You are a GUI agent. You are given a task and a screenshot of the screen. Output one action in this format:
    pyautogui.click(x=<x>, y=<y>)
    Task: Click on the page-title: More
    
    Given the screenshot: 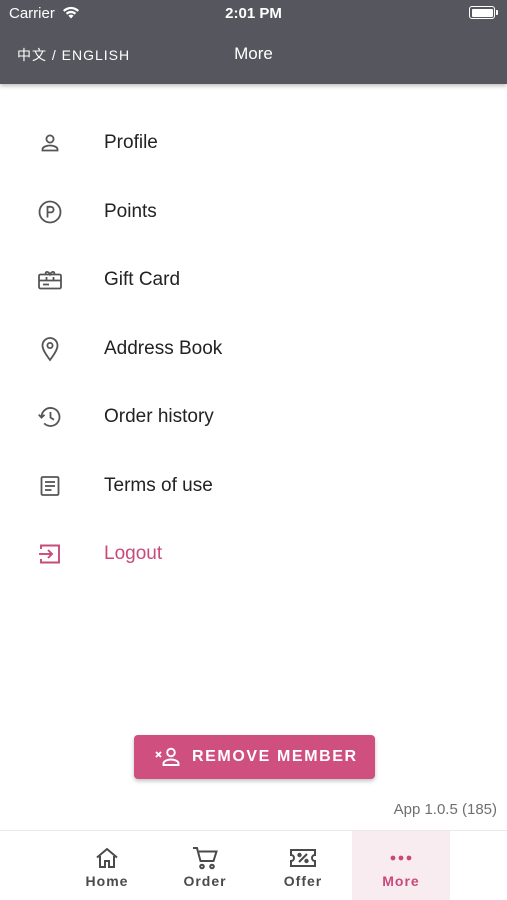 What is the action you would take?
    pyautogui.click(x=253, y=53)
    